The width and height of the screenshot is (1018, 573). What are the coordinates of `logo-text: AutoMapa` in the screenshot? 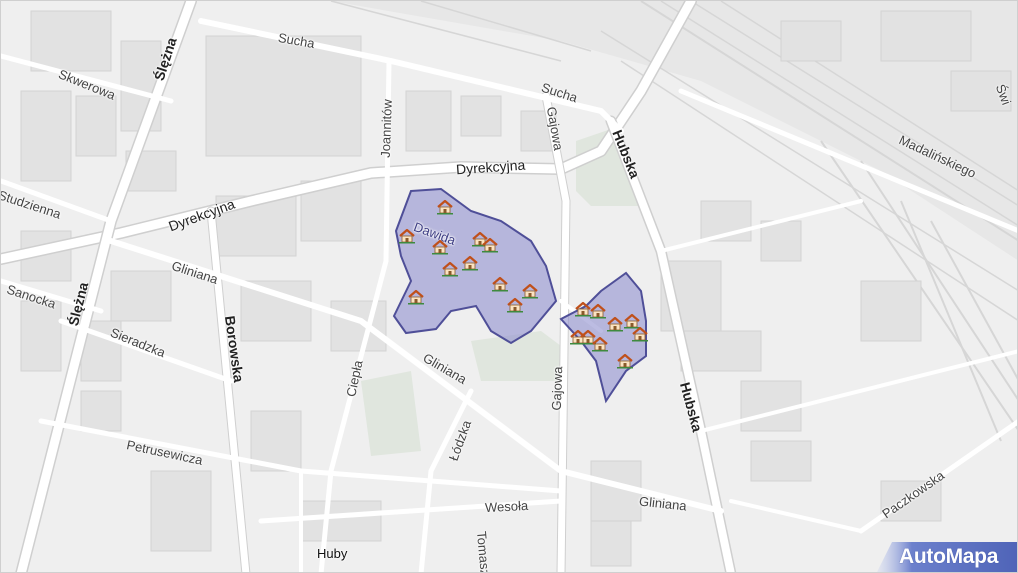 It's located at (949, 556).